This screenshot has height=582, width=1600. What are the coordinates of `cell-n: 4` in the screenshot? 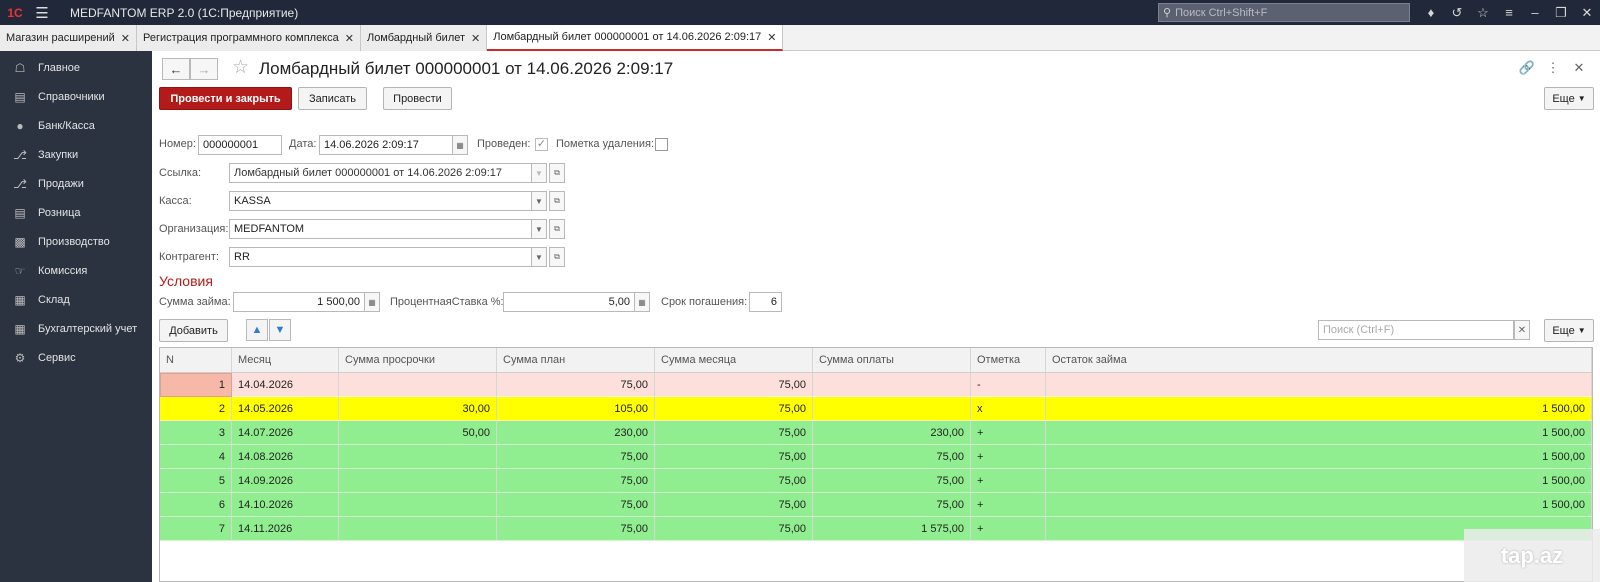 It's located at (196, 457).